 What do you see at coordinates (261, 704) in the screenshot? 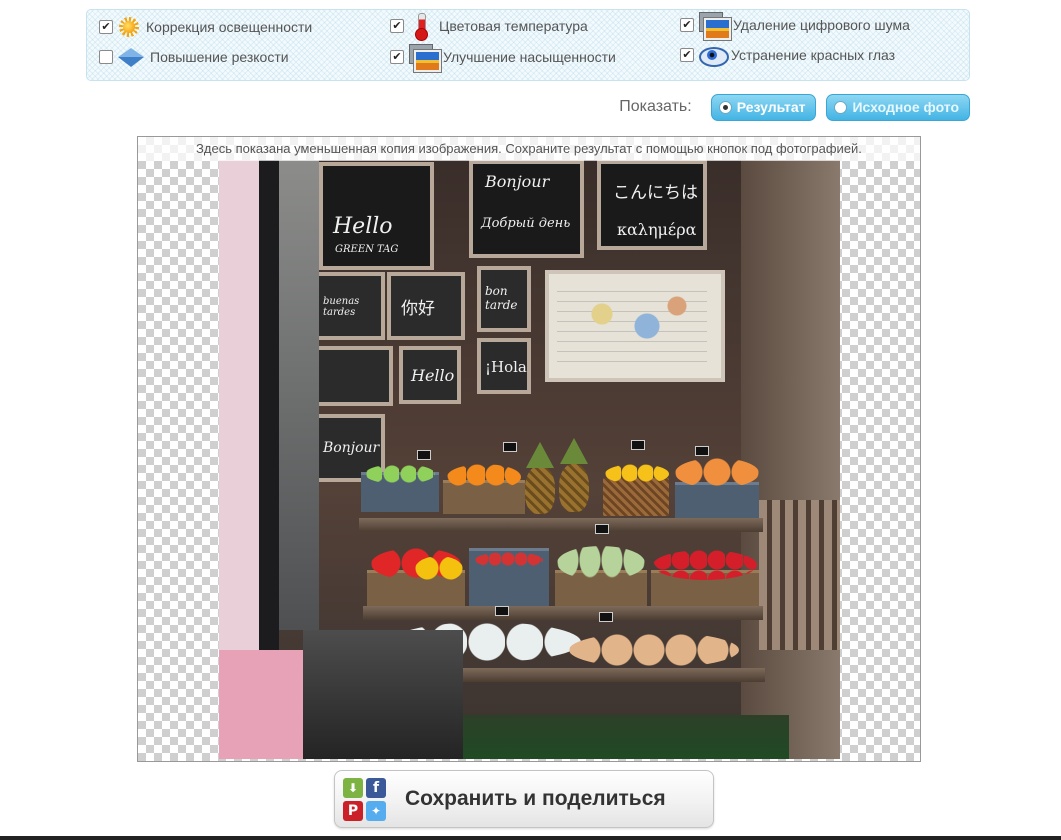
I see `photo-pink-base` at bounding box center [261, 704].